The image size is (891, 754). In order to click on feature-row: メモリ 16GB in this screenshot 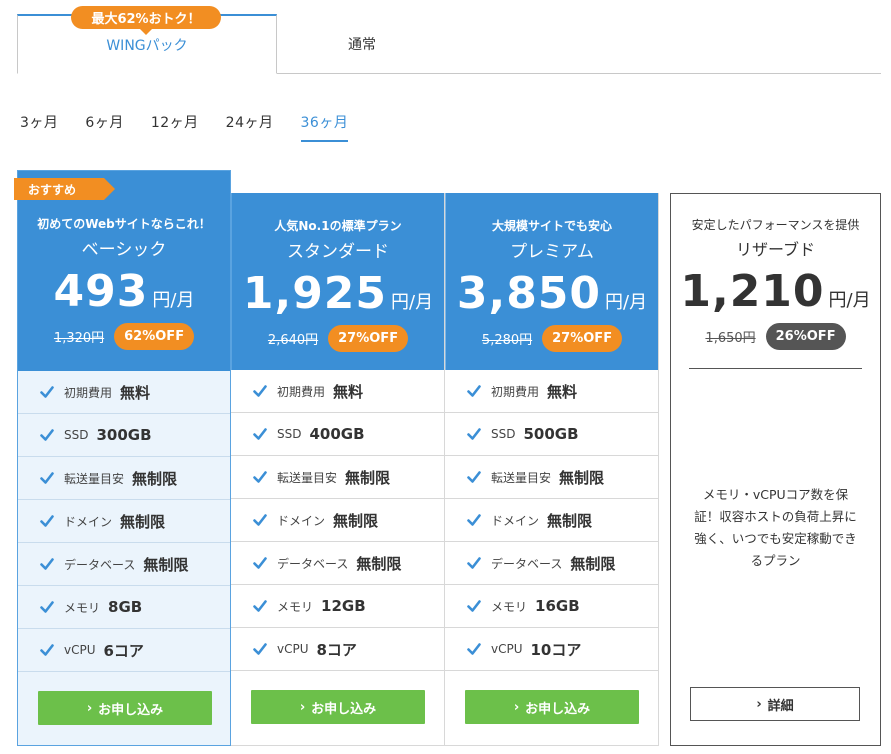, I will do `click(551, 606)`.